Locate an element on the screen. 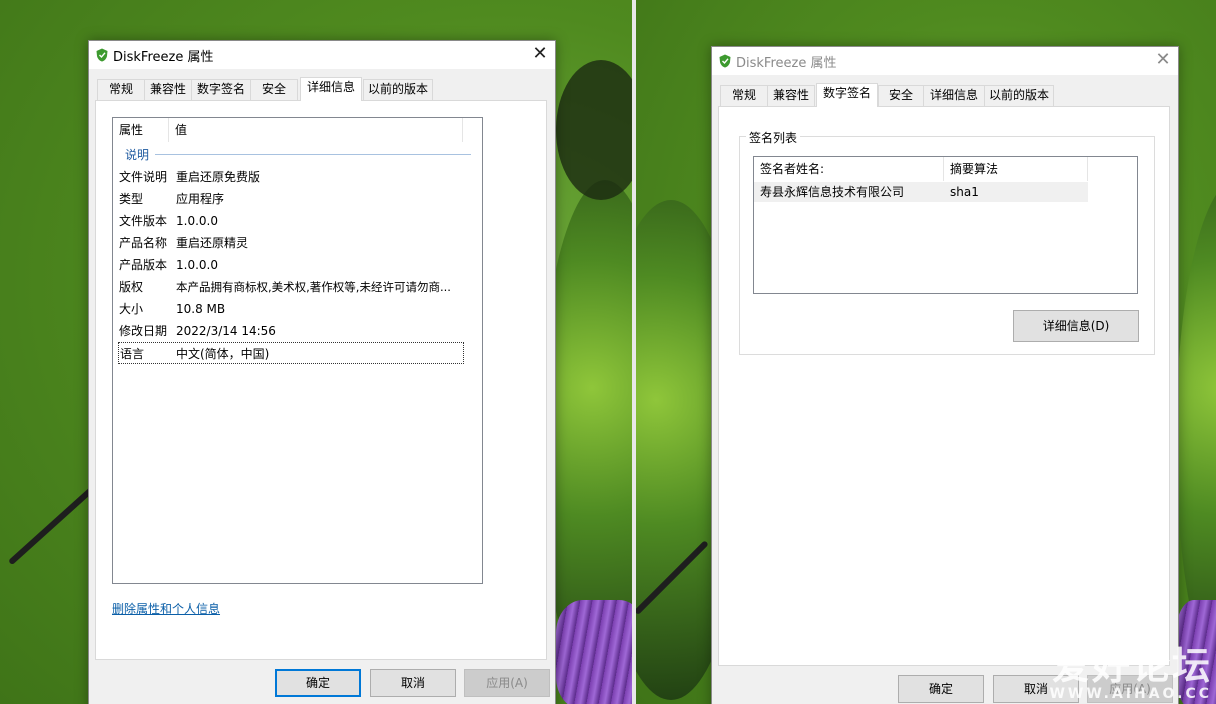 The width and height of the screenshot is (1216, 704). column-header-digest-algorithm: 摘要算法 is located at coordinates (1016, 169).